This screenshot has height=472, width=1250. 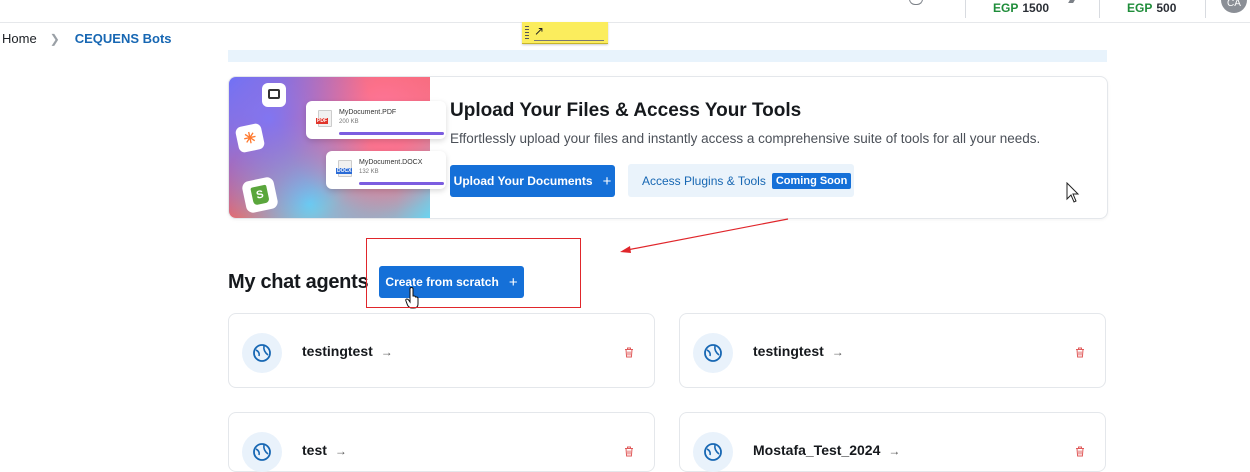 I want to click on document-size: 200 KB, so click(x=349, y=122).